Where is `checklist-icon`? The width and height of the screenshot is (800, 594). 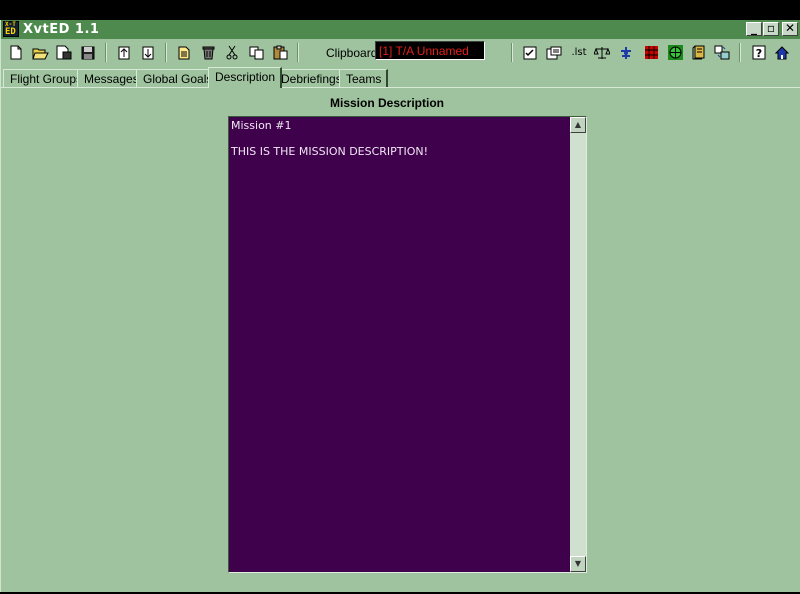
checklist-icon is located at coordinates (530, 52).